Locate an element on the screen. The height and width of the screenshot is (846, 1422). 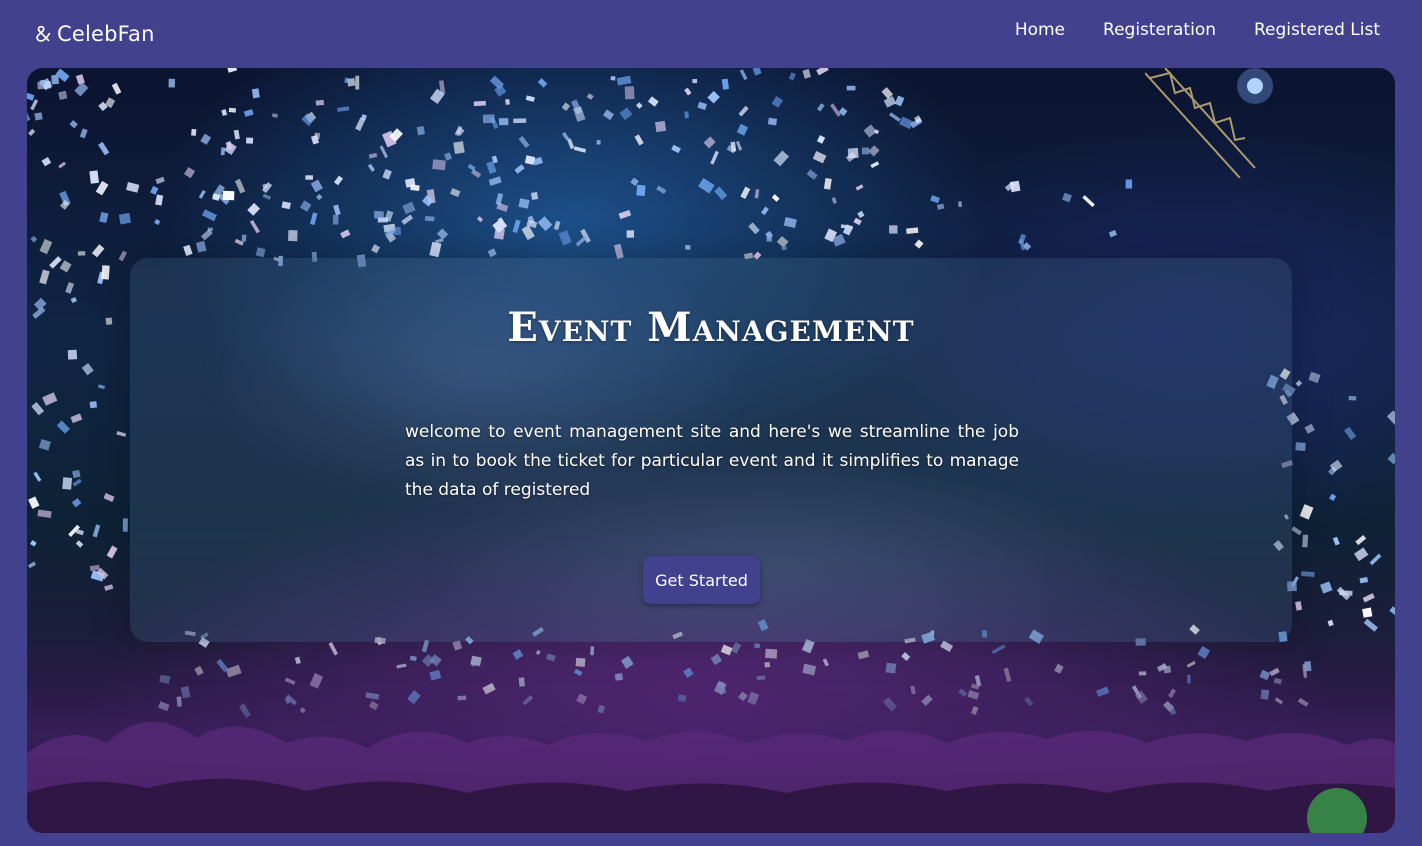
nav-link-registration: Registeration is located at coordinates (1159, 30).